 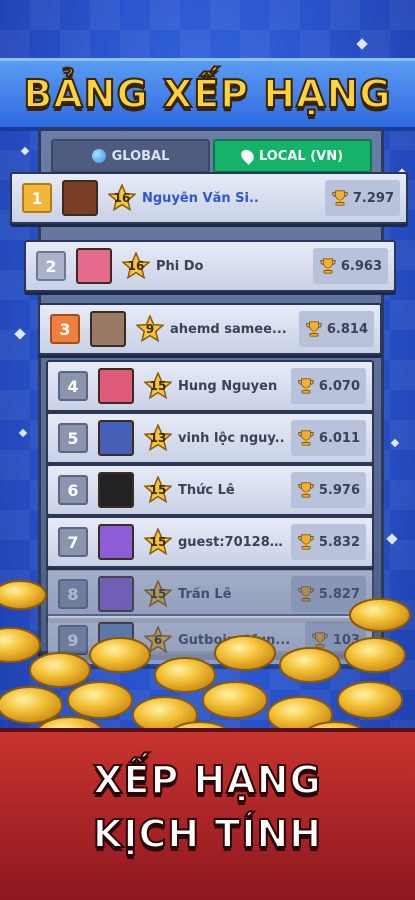 I want to click on trophy-score: 7.297, so click(x=373, y=198).